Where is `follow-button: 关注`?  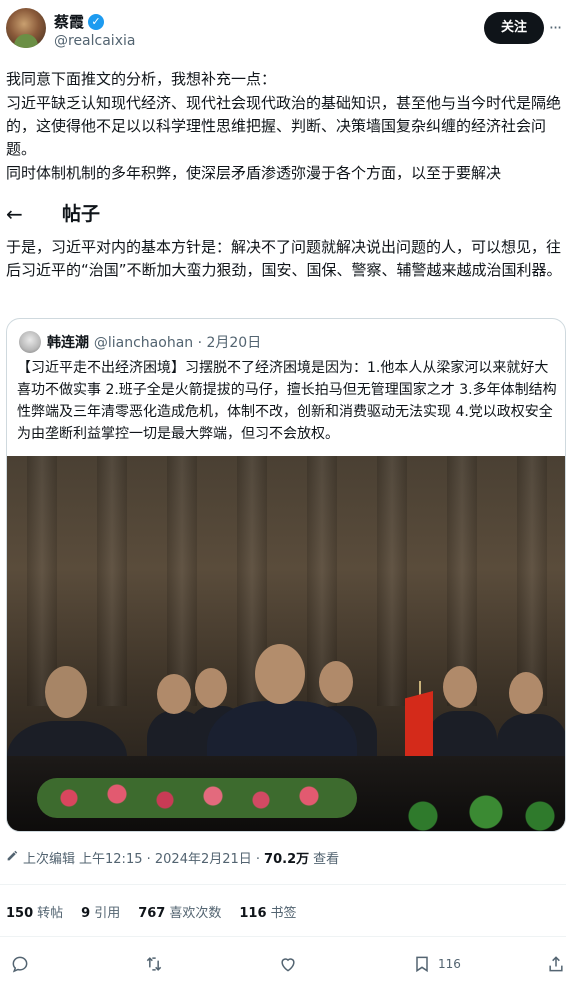
follow-button: 关注 is located at coordinates (514, 28).